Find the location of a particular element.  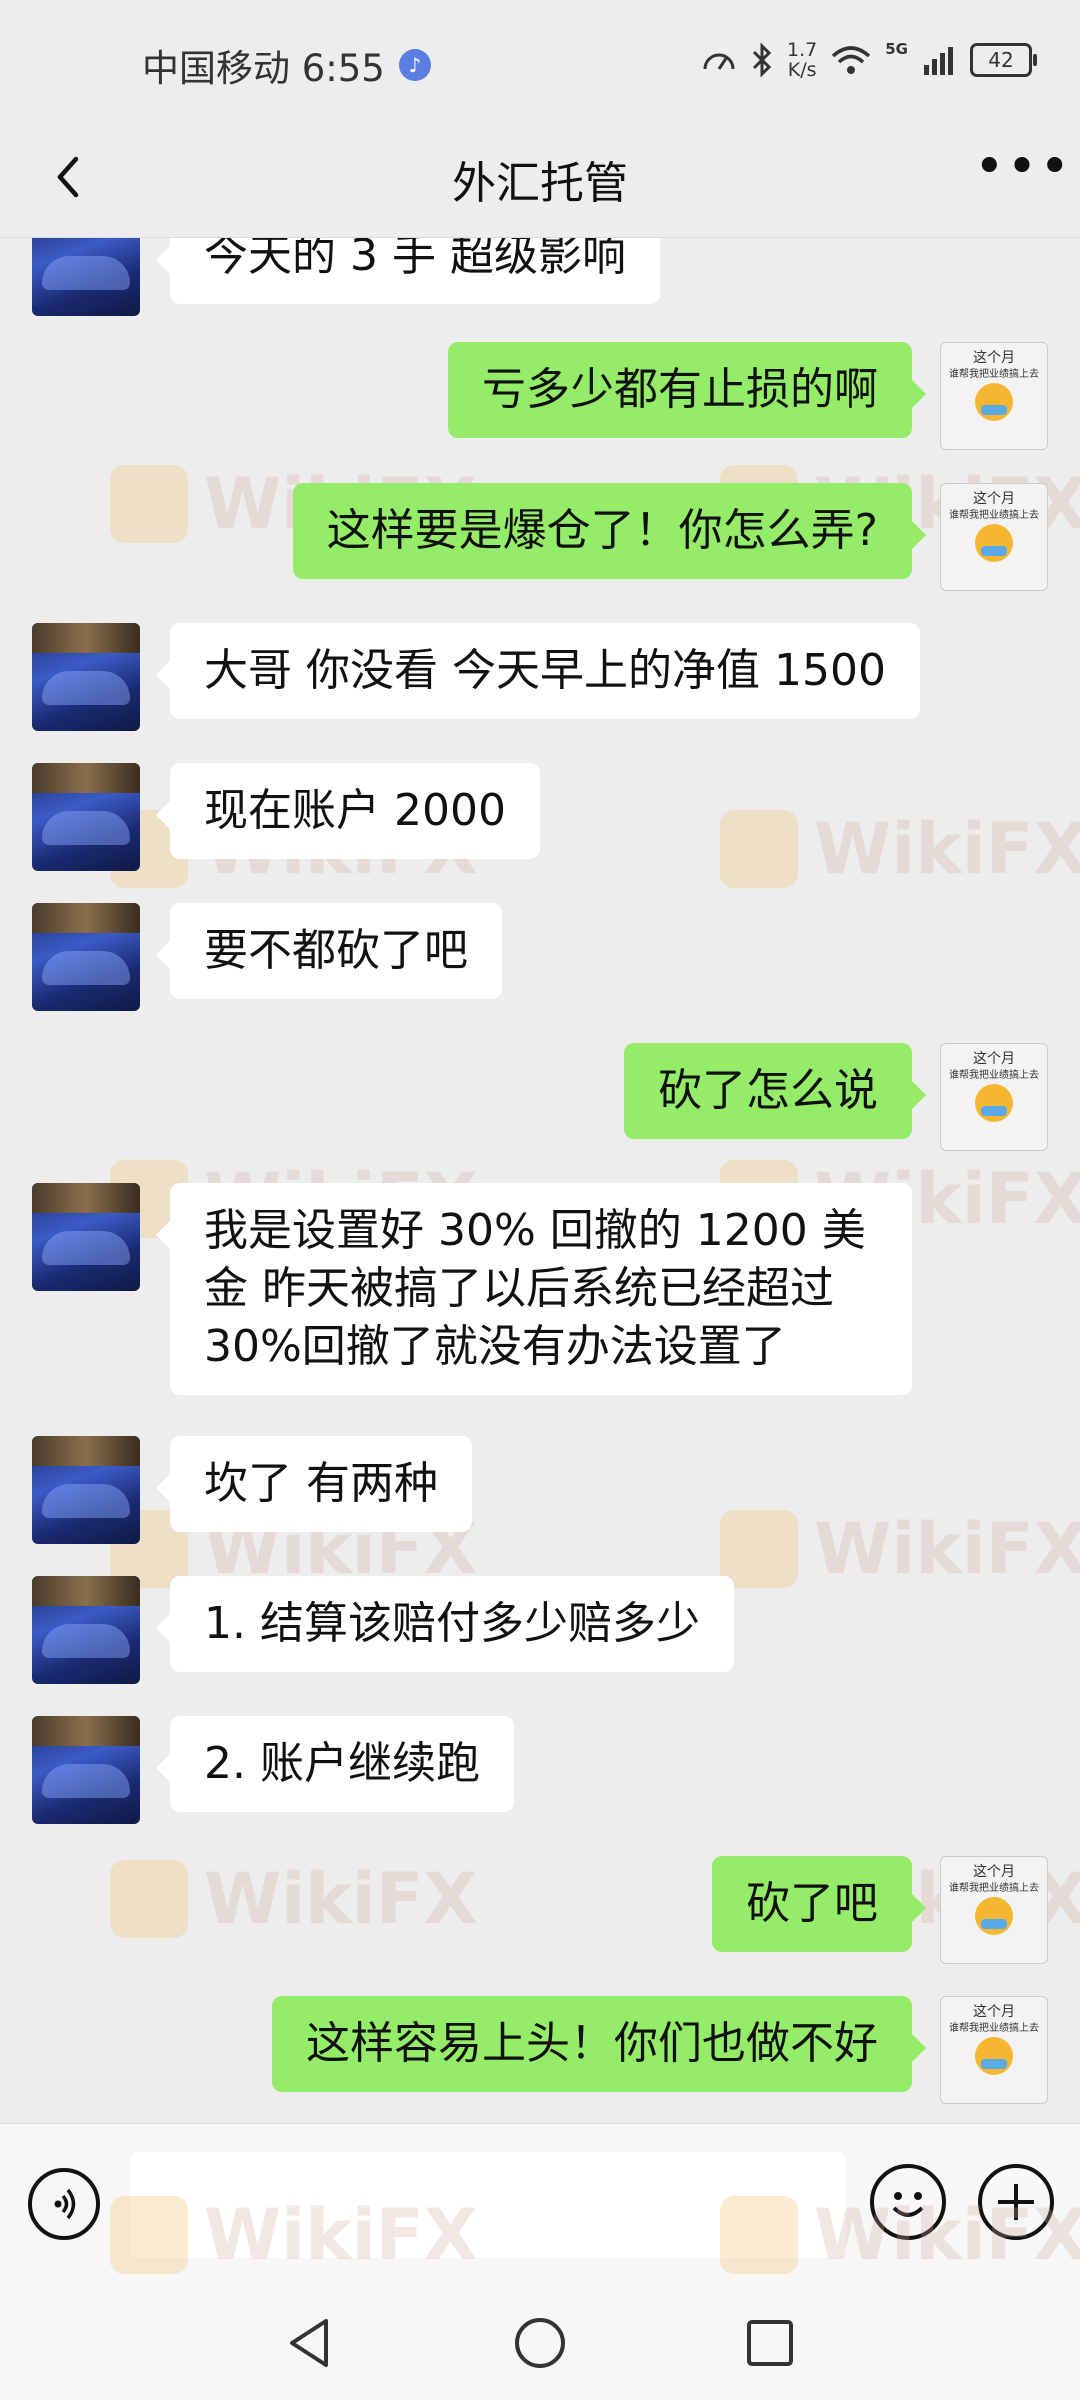

carrier-time: 中国移动 6:55 ♪ is located at coordinates (286, 65).